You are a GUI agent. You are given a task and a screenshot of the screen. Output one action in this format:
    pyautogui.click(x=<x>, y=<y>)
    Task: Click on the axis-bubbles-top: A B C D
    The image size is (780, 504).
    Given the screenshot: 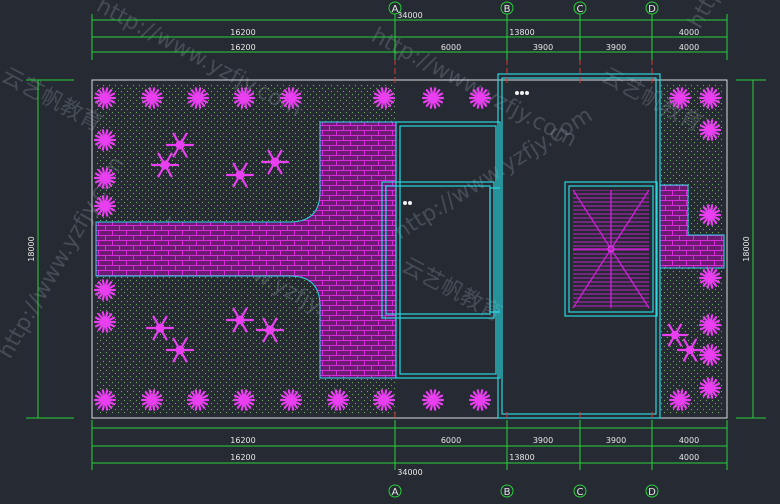 What is the action you would take?
    pyautogui.click(x=523, y=8)
    